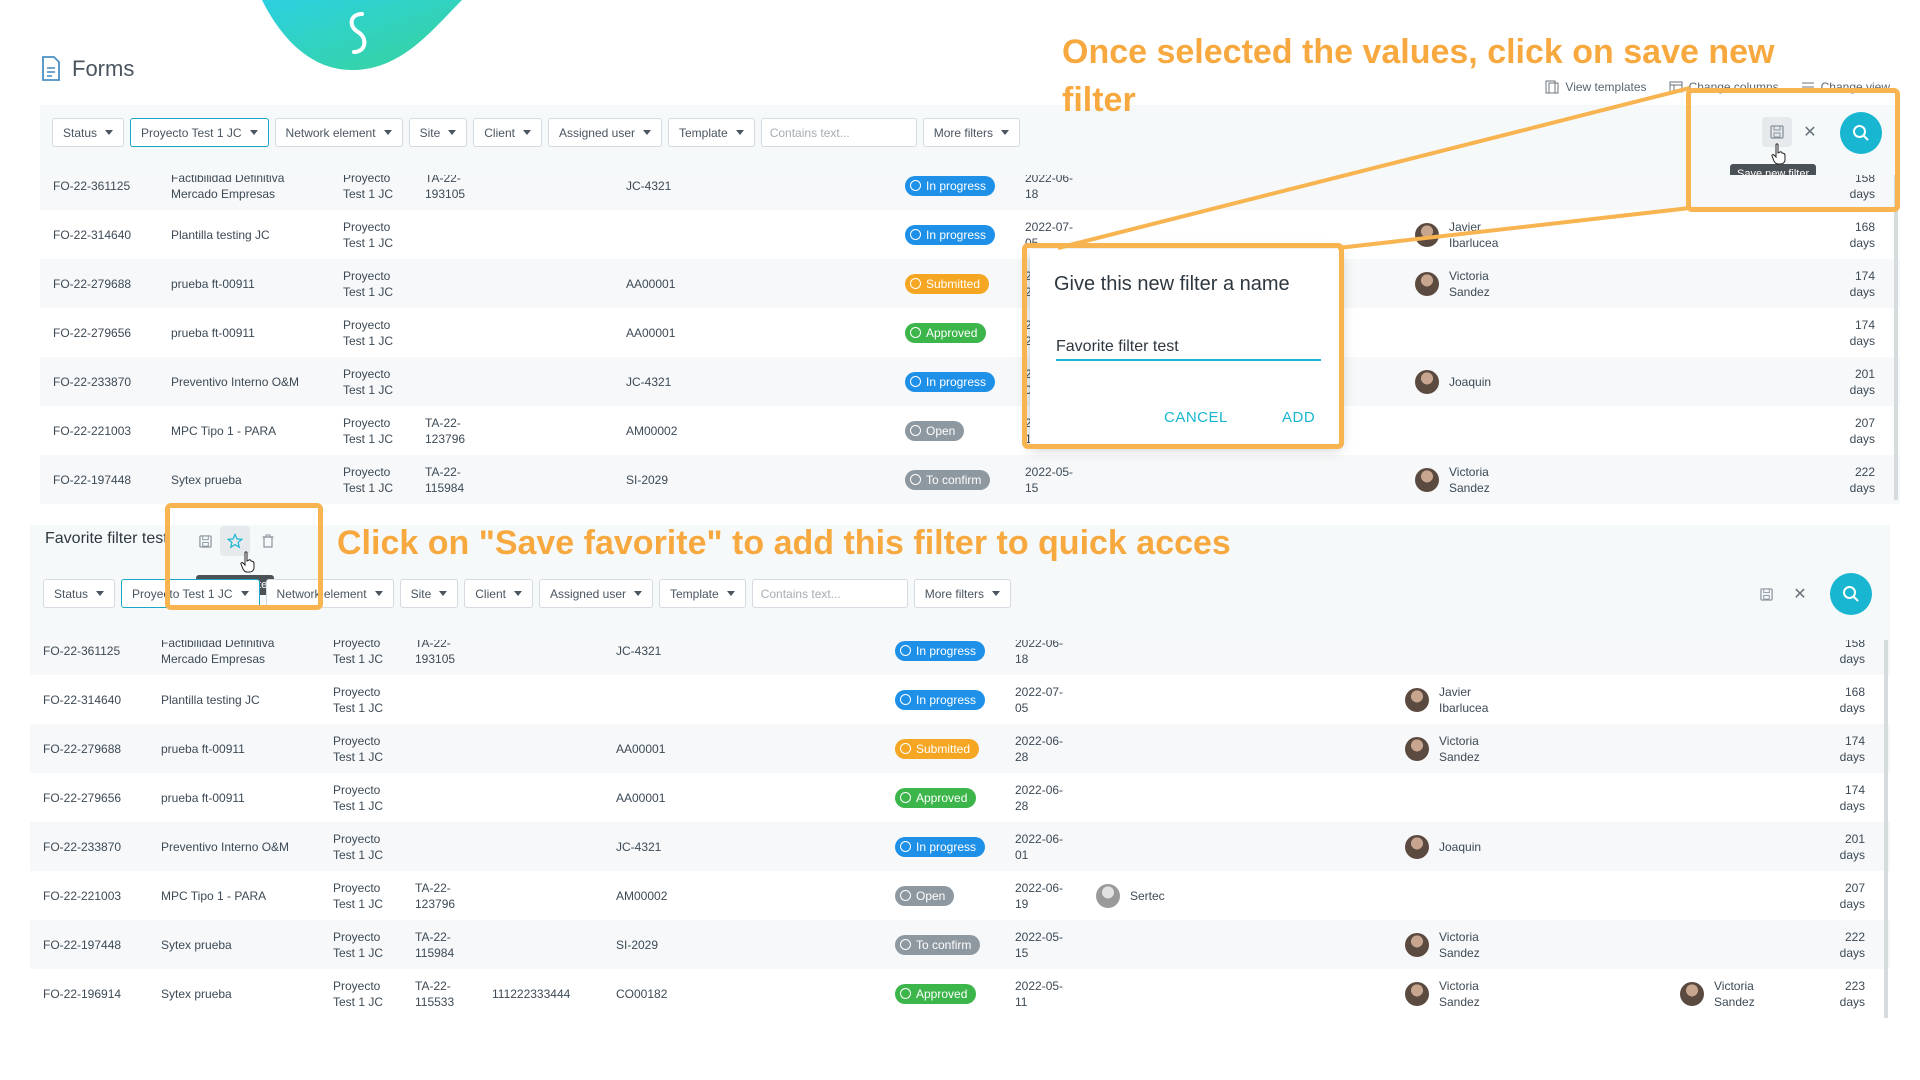  I want to click on dialog-highlight, so click(1183, 346).